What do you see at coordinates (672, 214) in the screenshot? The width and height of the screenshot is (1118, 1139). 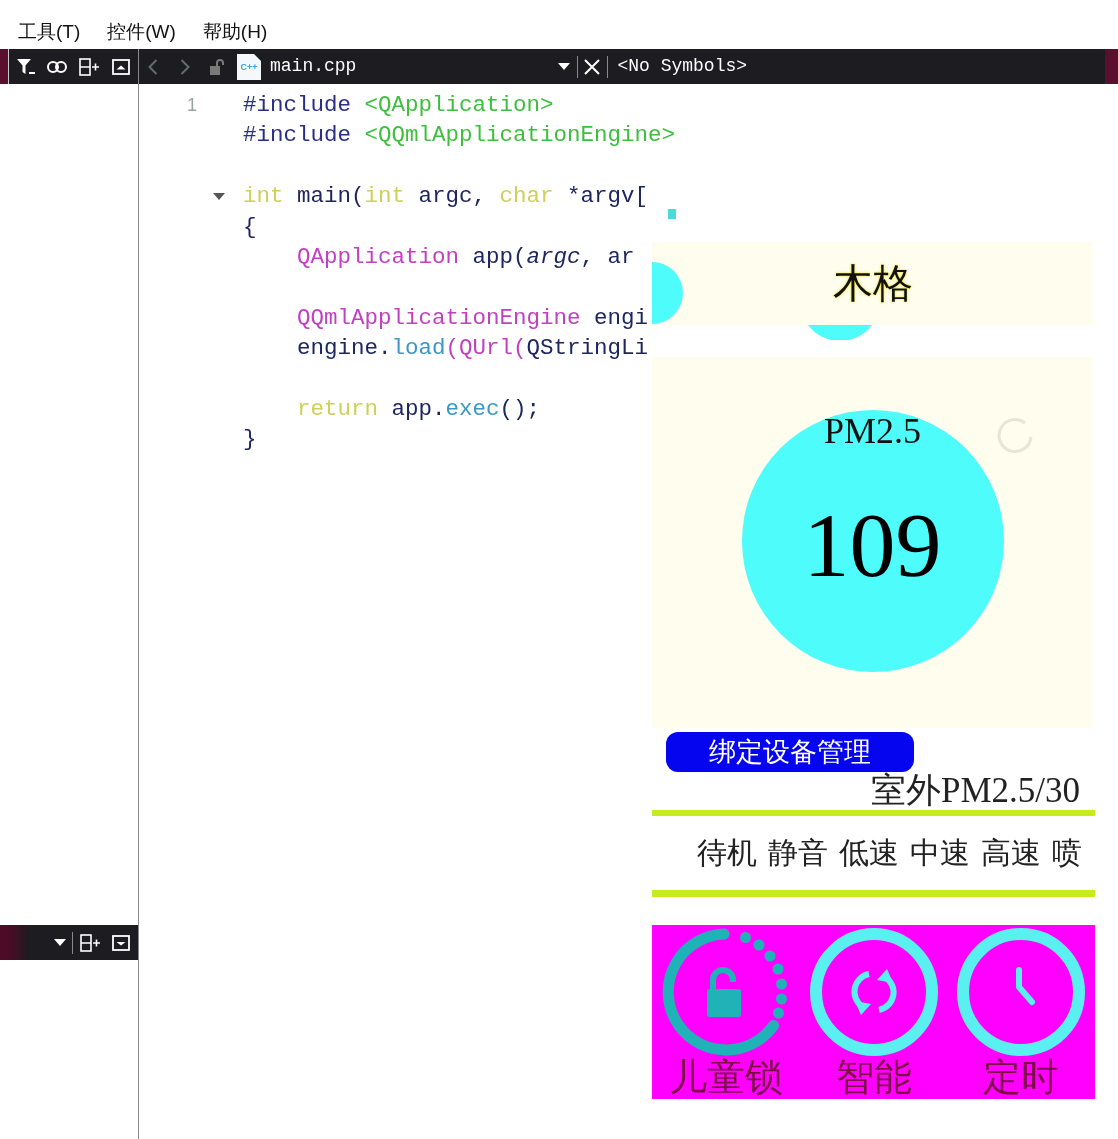 I see `square-icon` at bounding box center [672, 214].